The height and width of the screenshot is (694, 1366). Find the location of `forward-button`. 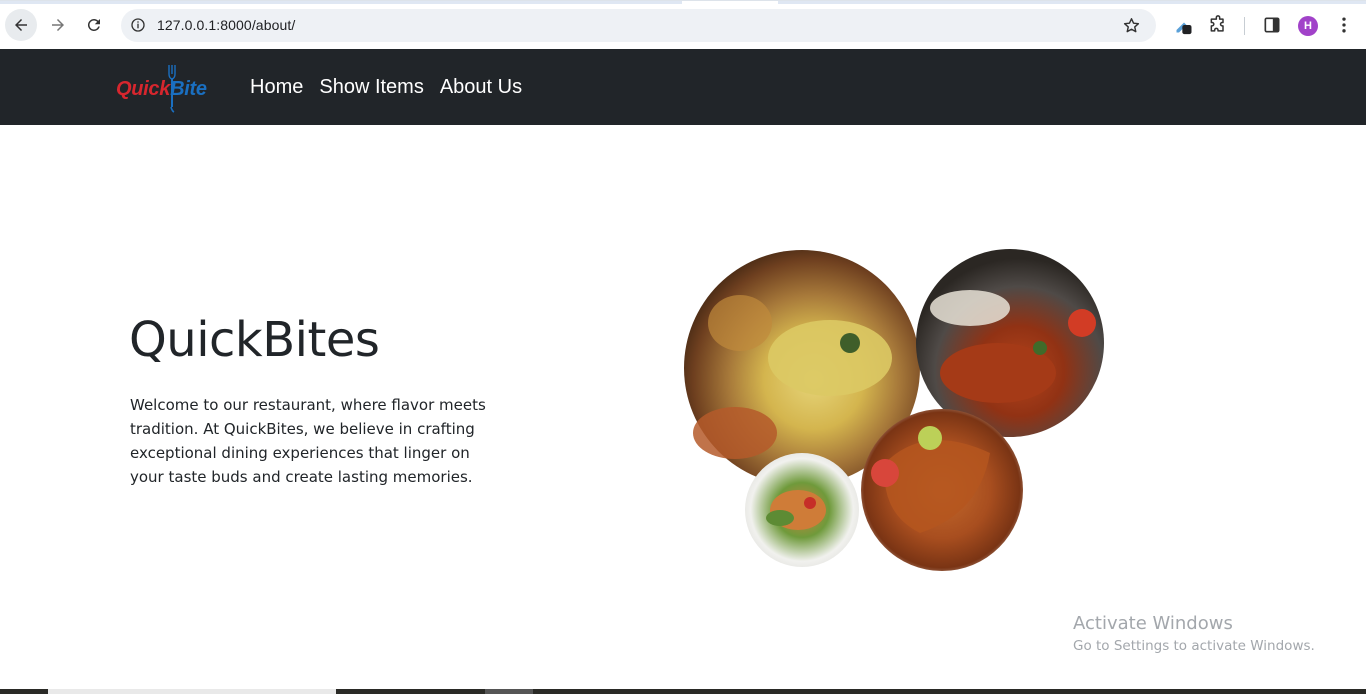

forward-button is located at coordinates (58, 25).